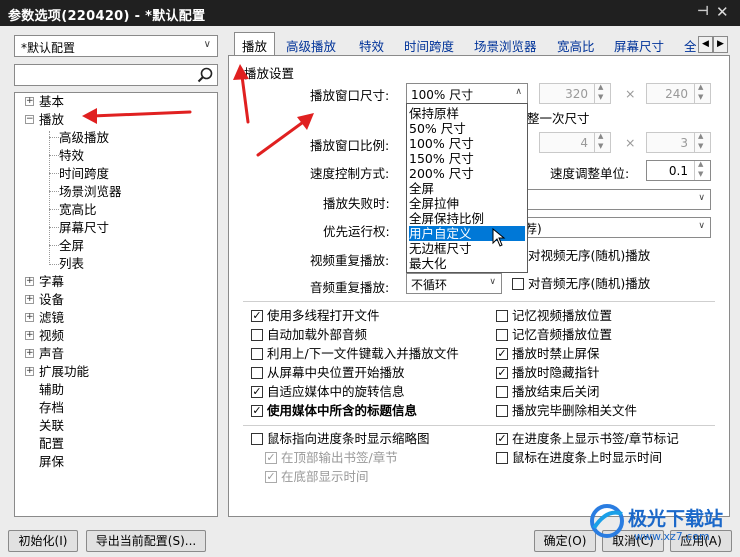  I want to click on annotation-arrow-tab, so click(245, 99).